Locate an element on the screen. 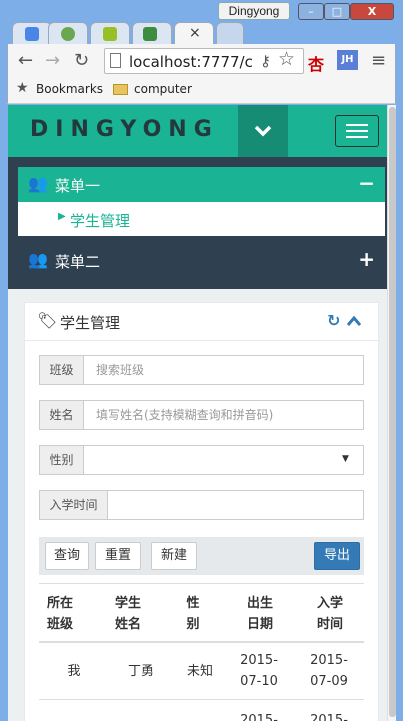 This screenshot has width=403, height=721. leaf-icon is located at coordinates (68, 34).